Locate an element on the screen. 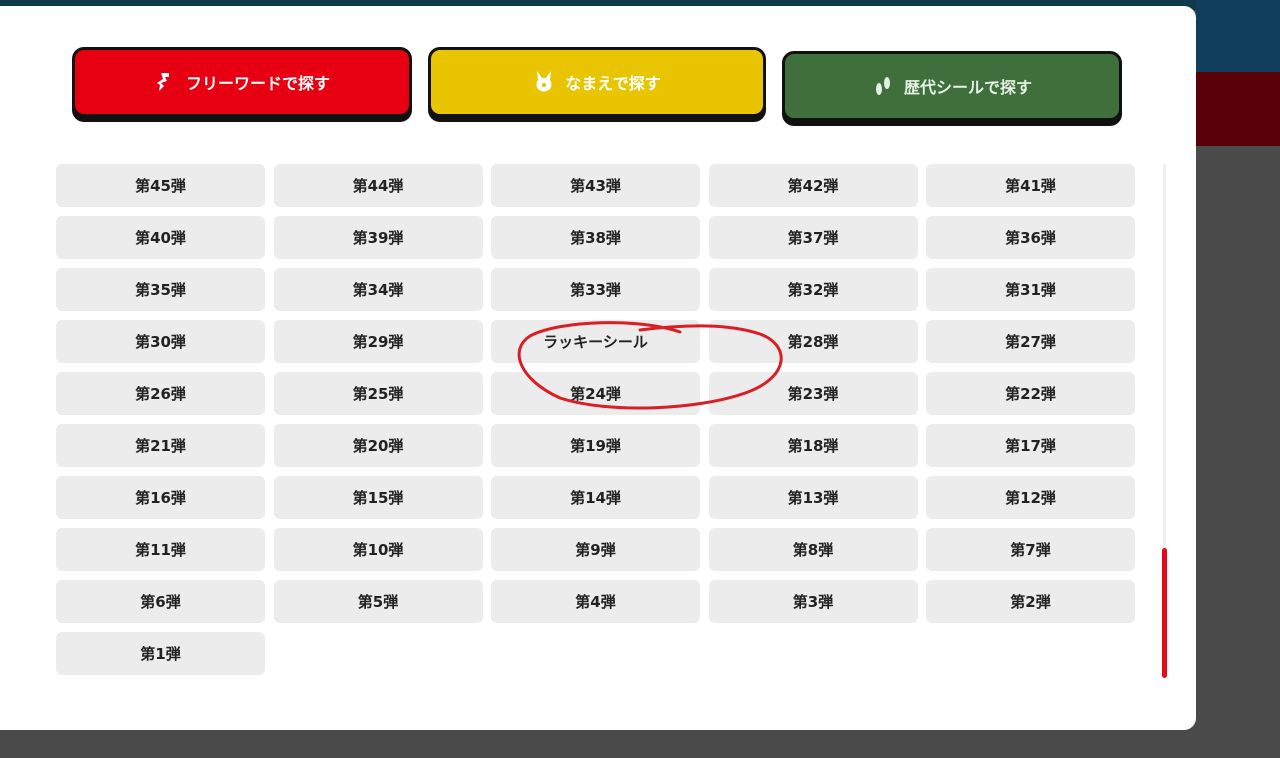 The image size is (1280, 758). seal-set-button: 第31弾 is located at coordinates (1030, 289).